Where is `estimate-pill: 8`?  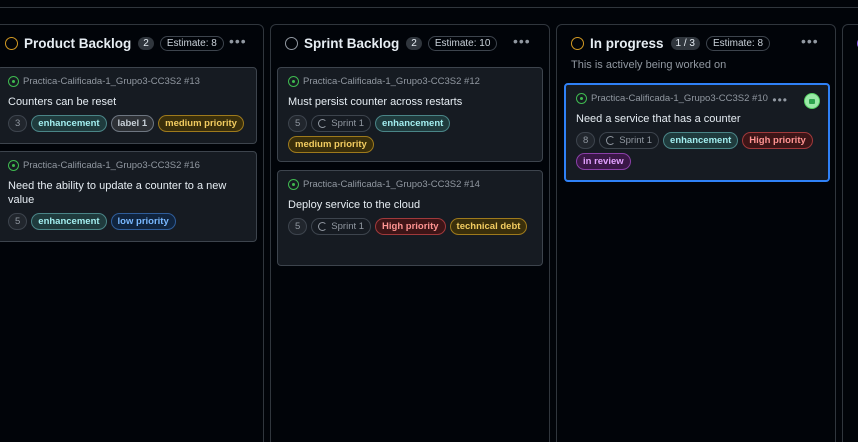 estimate-pill: 8 is located at coordinates (586, 140).